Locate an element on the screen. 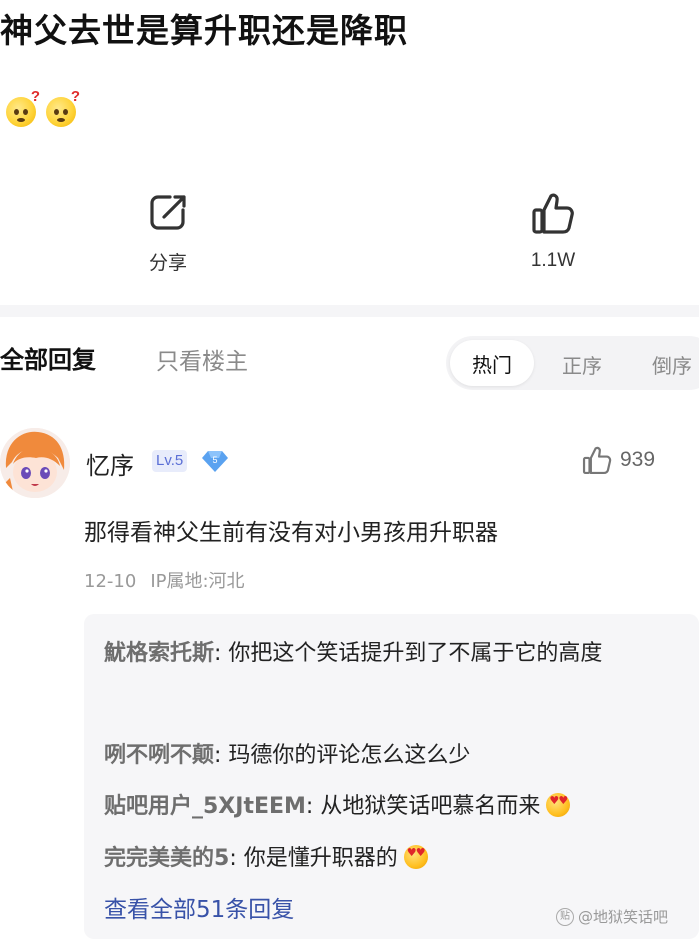 The image size is (699, 939). vip-diamond-icon: 5 is located at coordinates (215, 461).